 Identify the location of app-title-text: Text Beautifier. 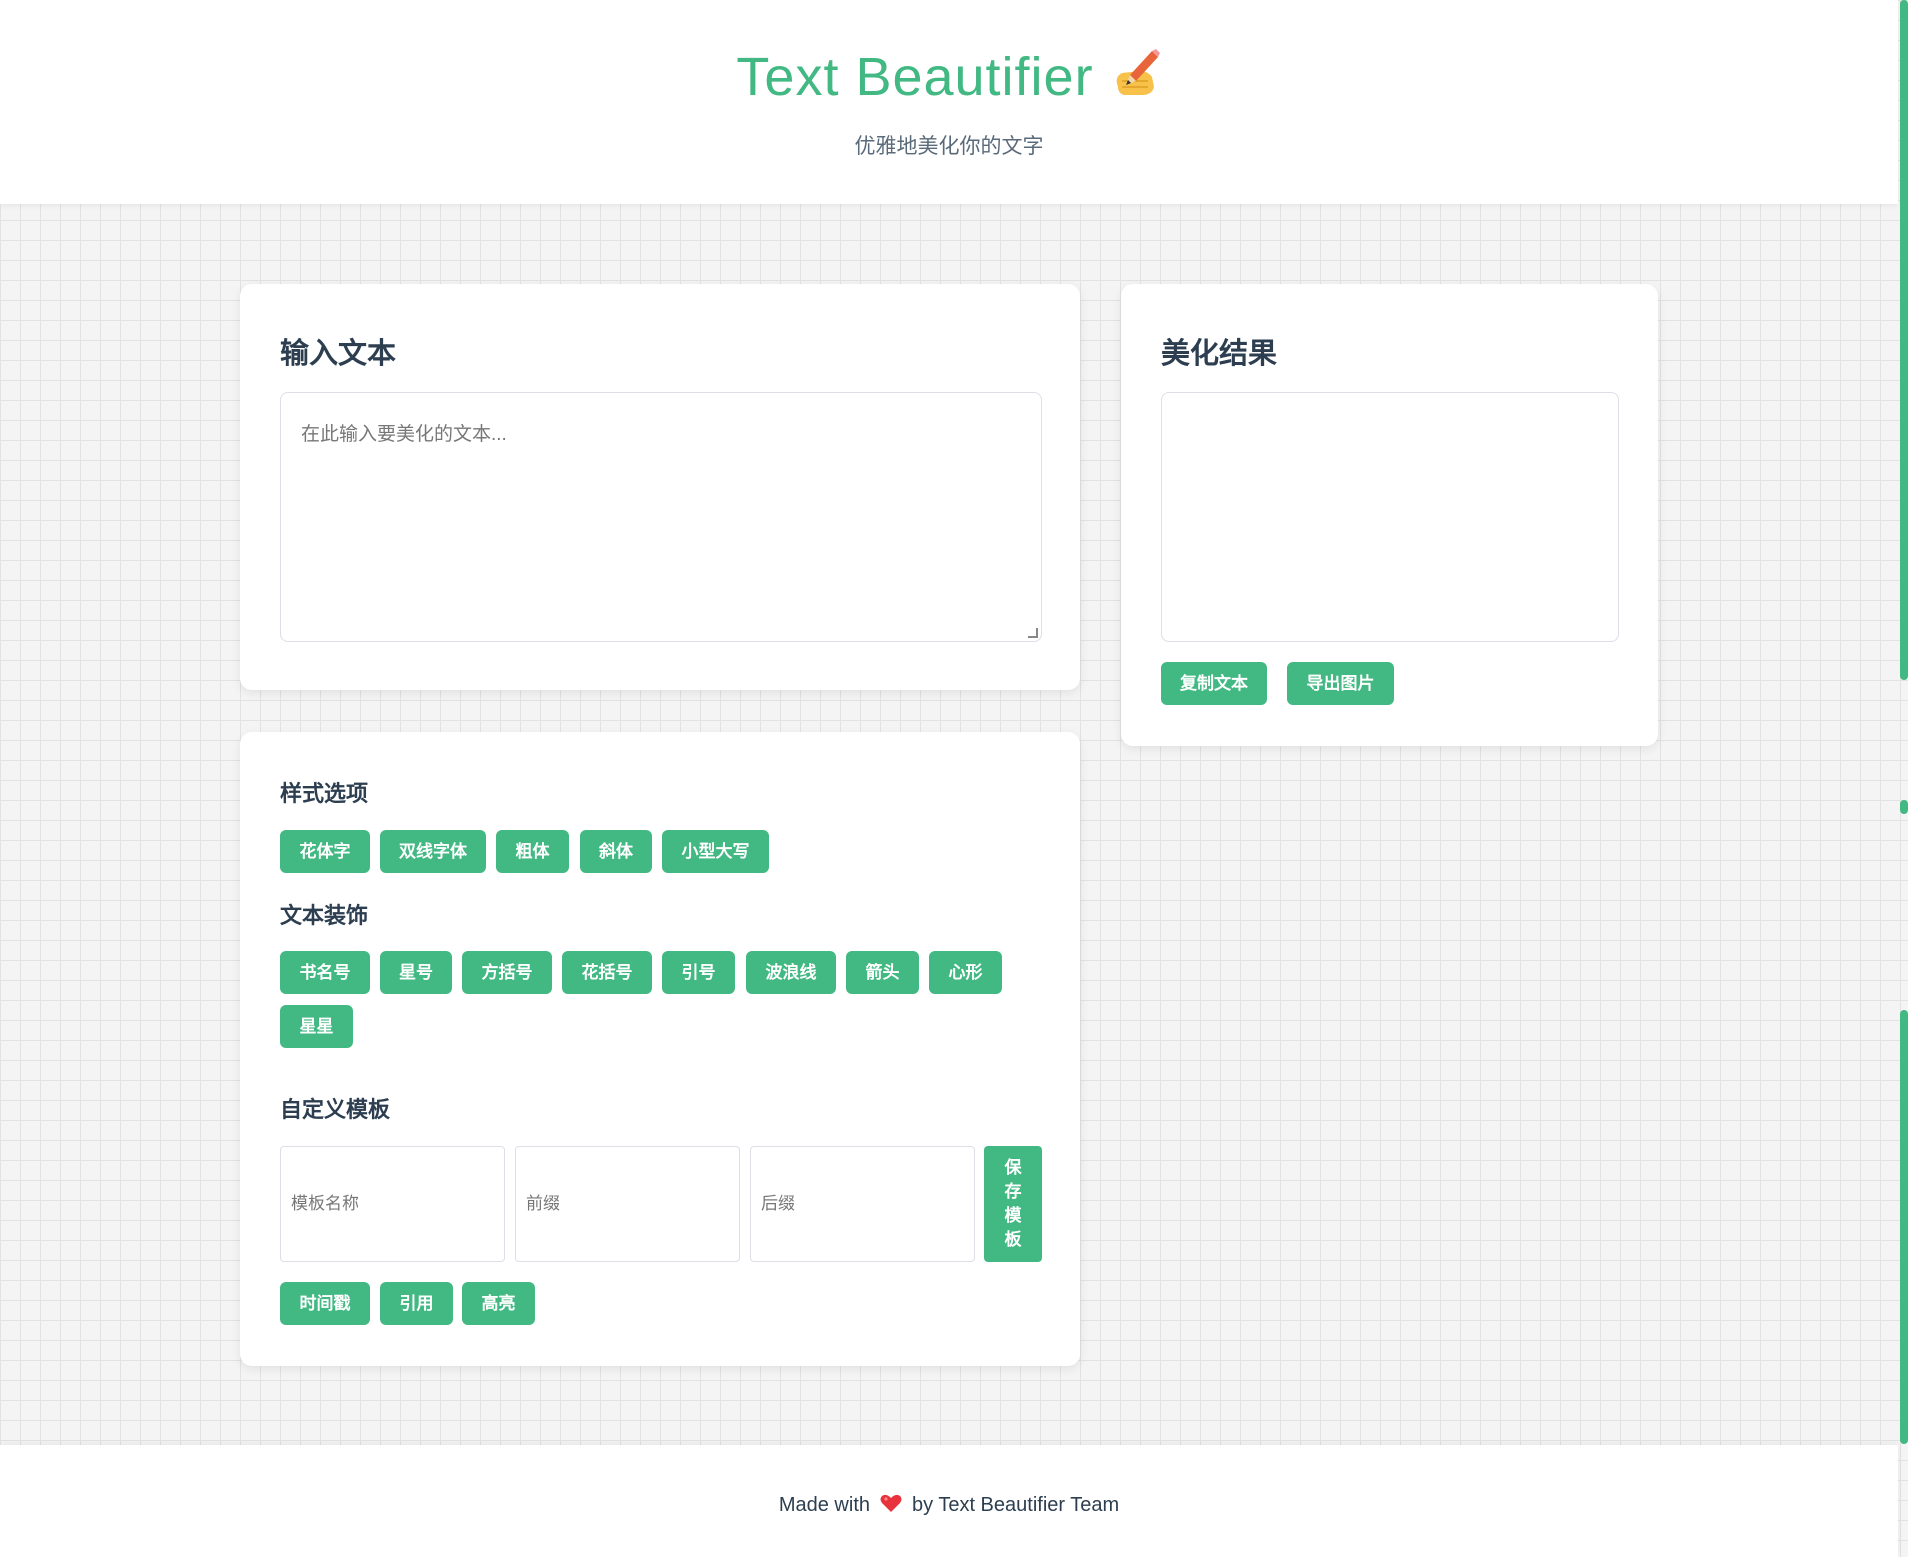
(915, 77).